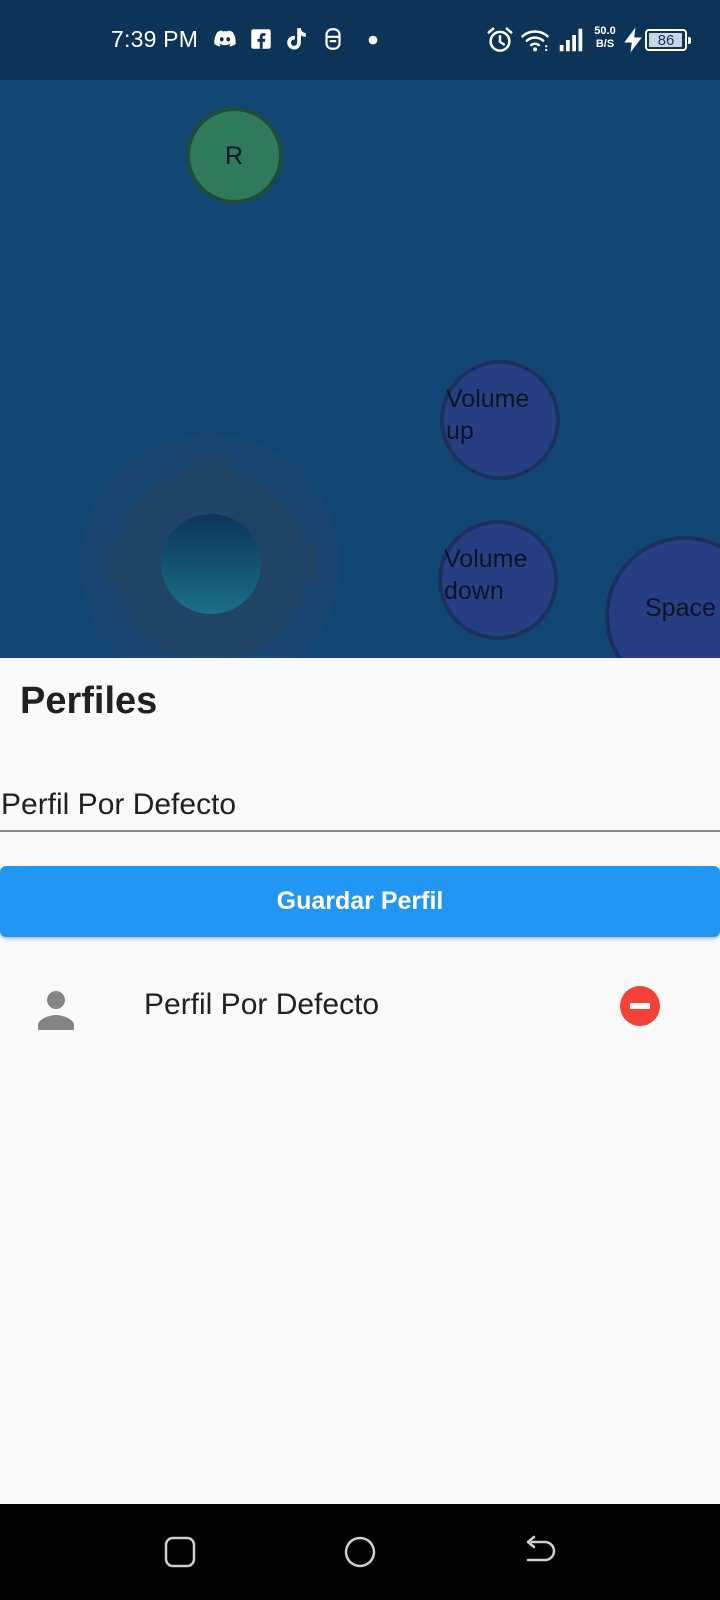  Describe the element at coordinates (633, 40) in the screenshot. I see `charging-icon` at that location.